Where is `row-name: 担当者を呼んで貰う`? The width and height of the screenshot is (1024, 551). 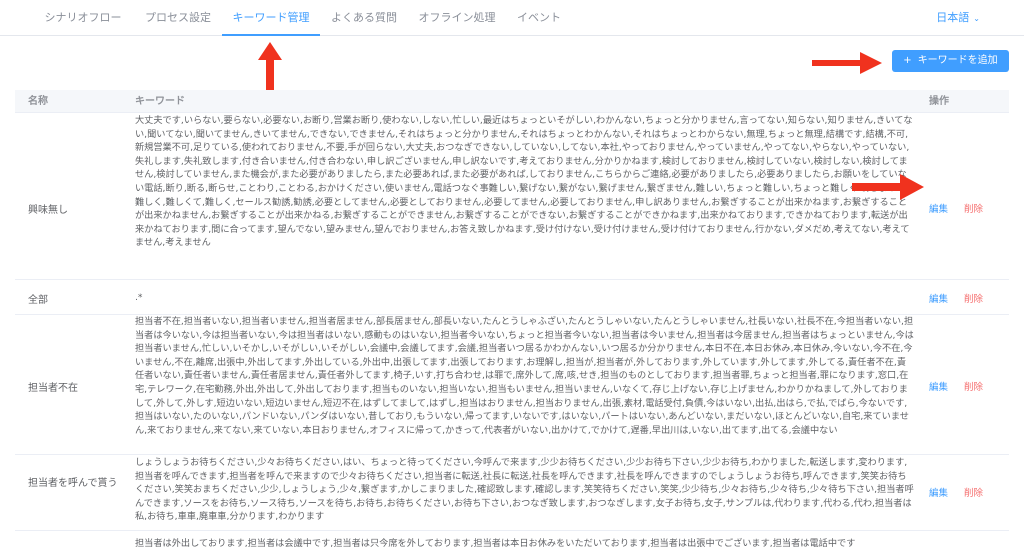 row-name: 担当者を呼んで貰う is located at coordinates (73, 483).